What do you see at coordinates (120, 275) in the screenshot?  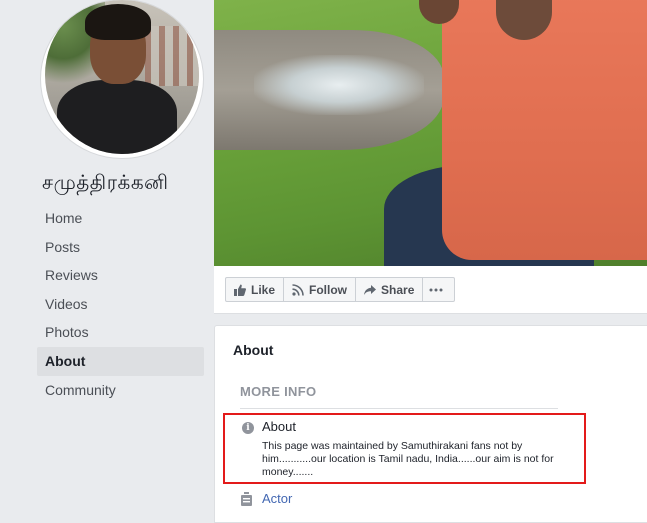 I see `nav-item-reviews: Reviews` at bounding box center [120, 275].